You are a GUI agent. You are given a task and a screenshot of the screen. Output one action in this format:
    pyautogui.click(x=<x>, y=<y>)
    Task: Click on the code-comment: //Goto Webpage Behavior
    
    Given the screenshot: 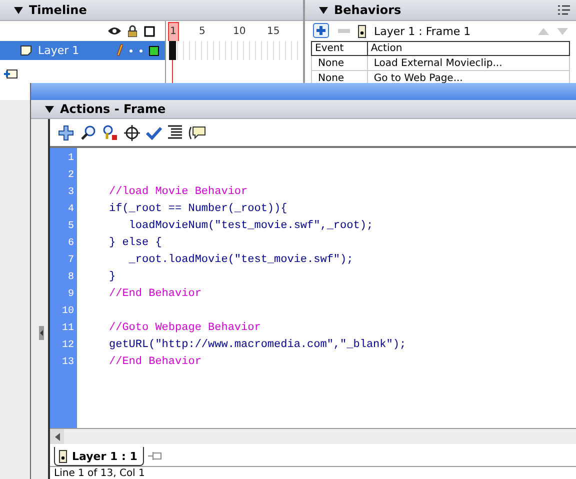 What is the action you would take?
    pyautogui.click(x=185, y=328)
    